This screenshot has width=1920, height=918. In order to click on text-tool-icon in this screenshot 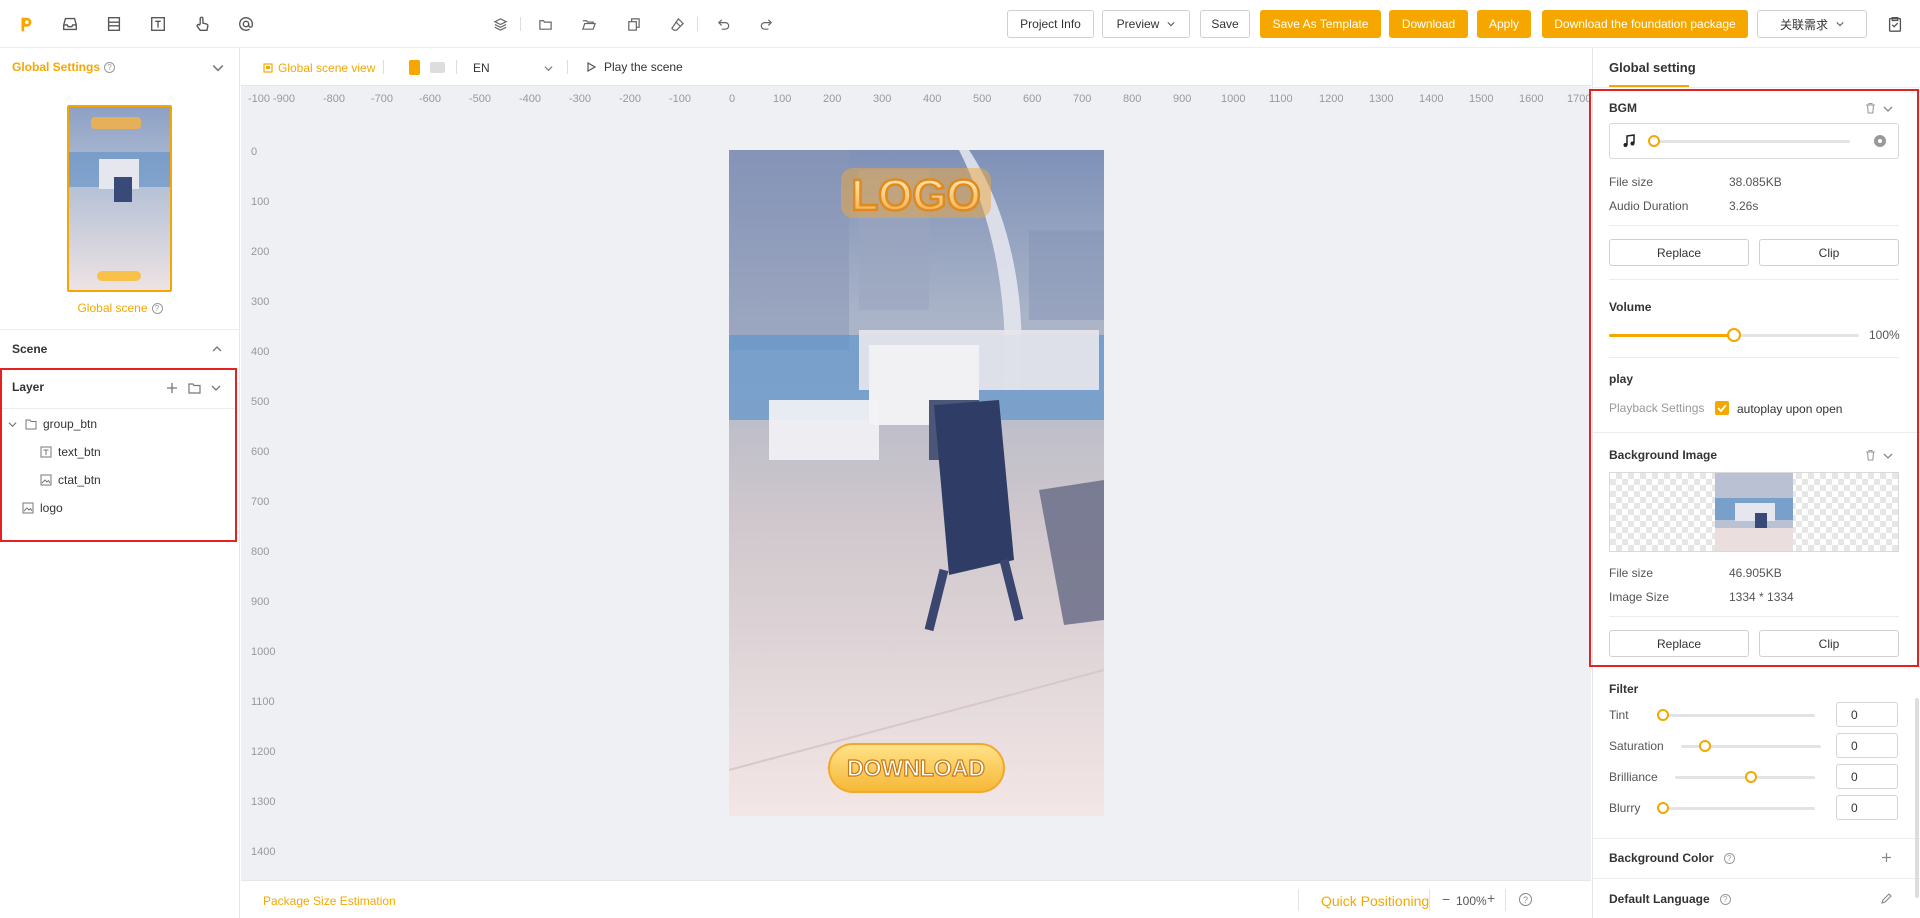, I will do `click(158, 24)`.